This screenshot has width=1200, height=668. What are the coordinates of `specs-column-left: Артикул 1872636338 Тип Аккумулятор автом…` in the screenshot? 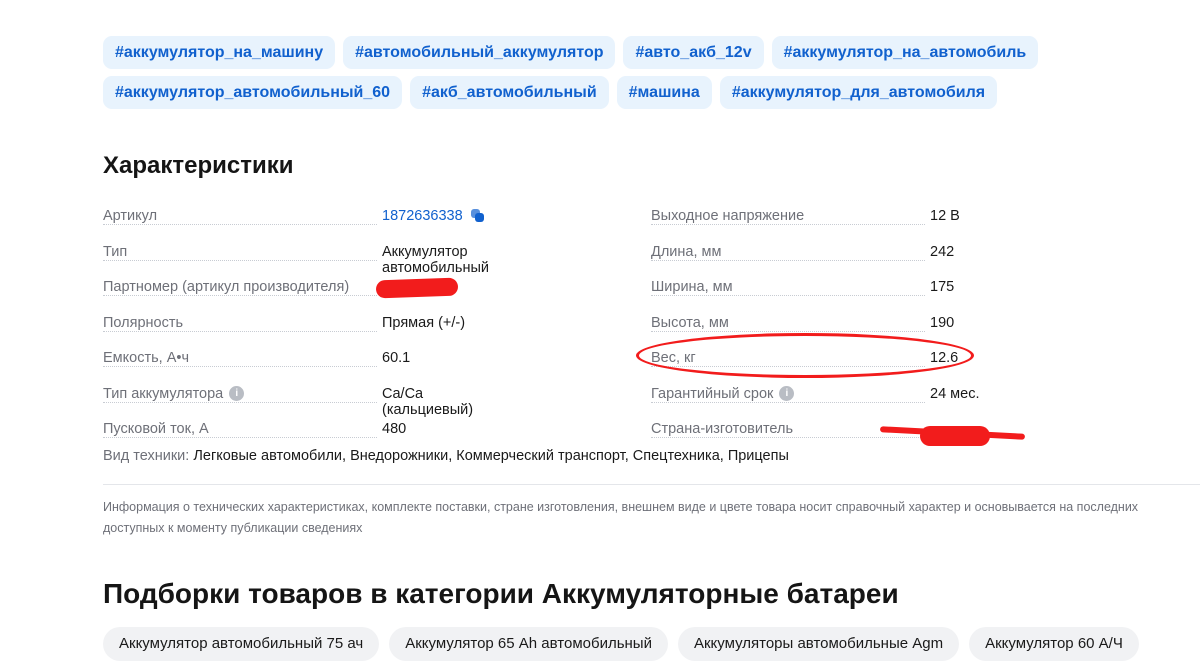 It's located at (296, 329).